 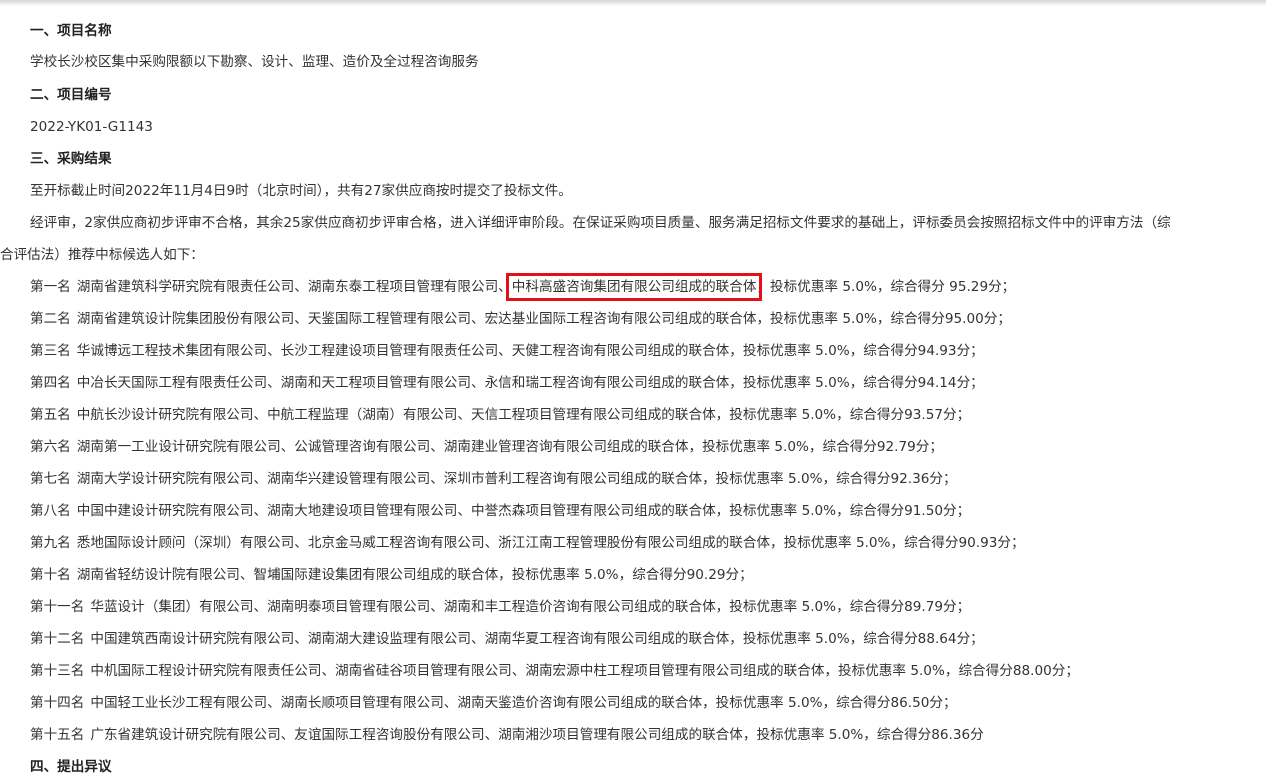 I want to click on rank-label: 第九名, so click(x=50, y=543).